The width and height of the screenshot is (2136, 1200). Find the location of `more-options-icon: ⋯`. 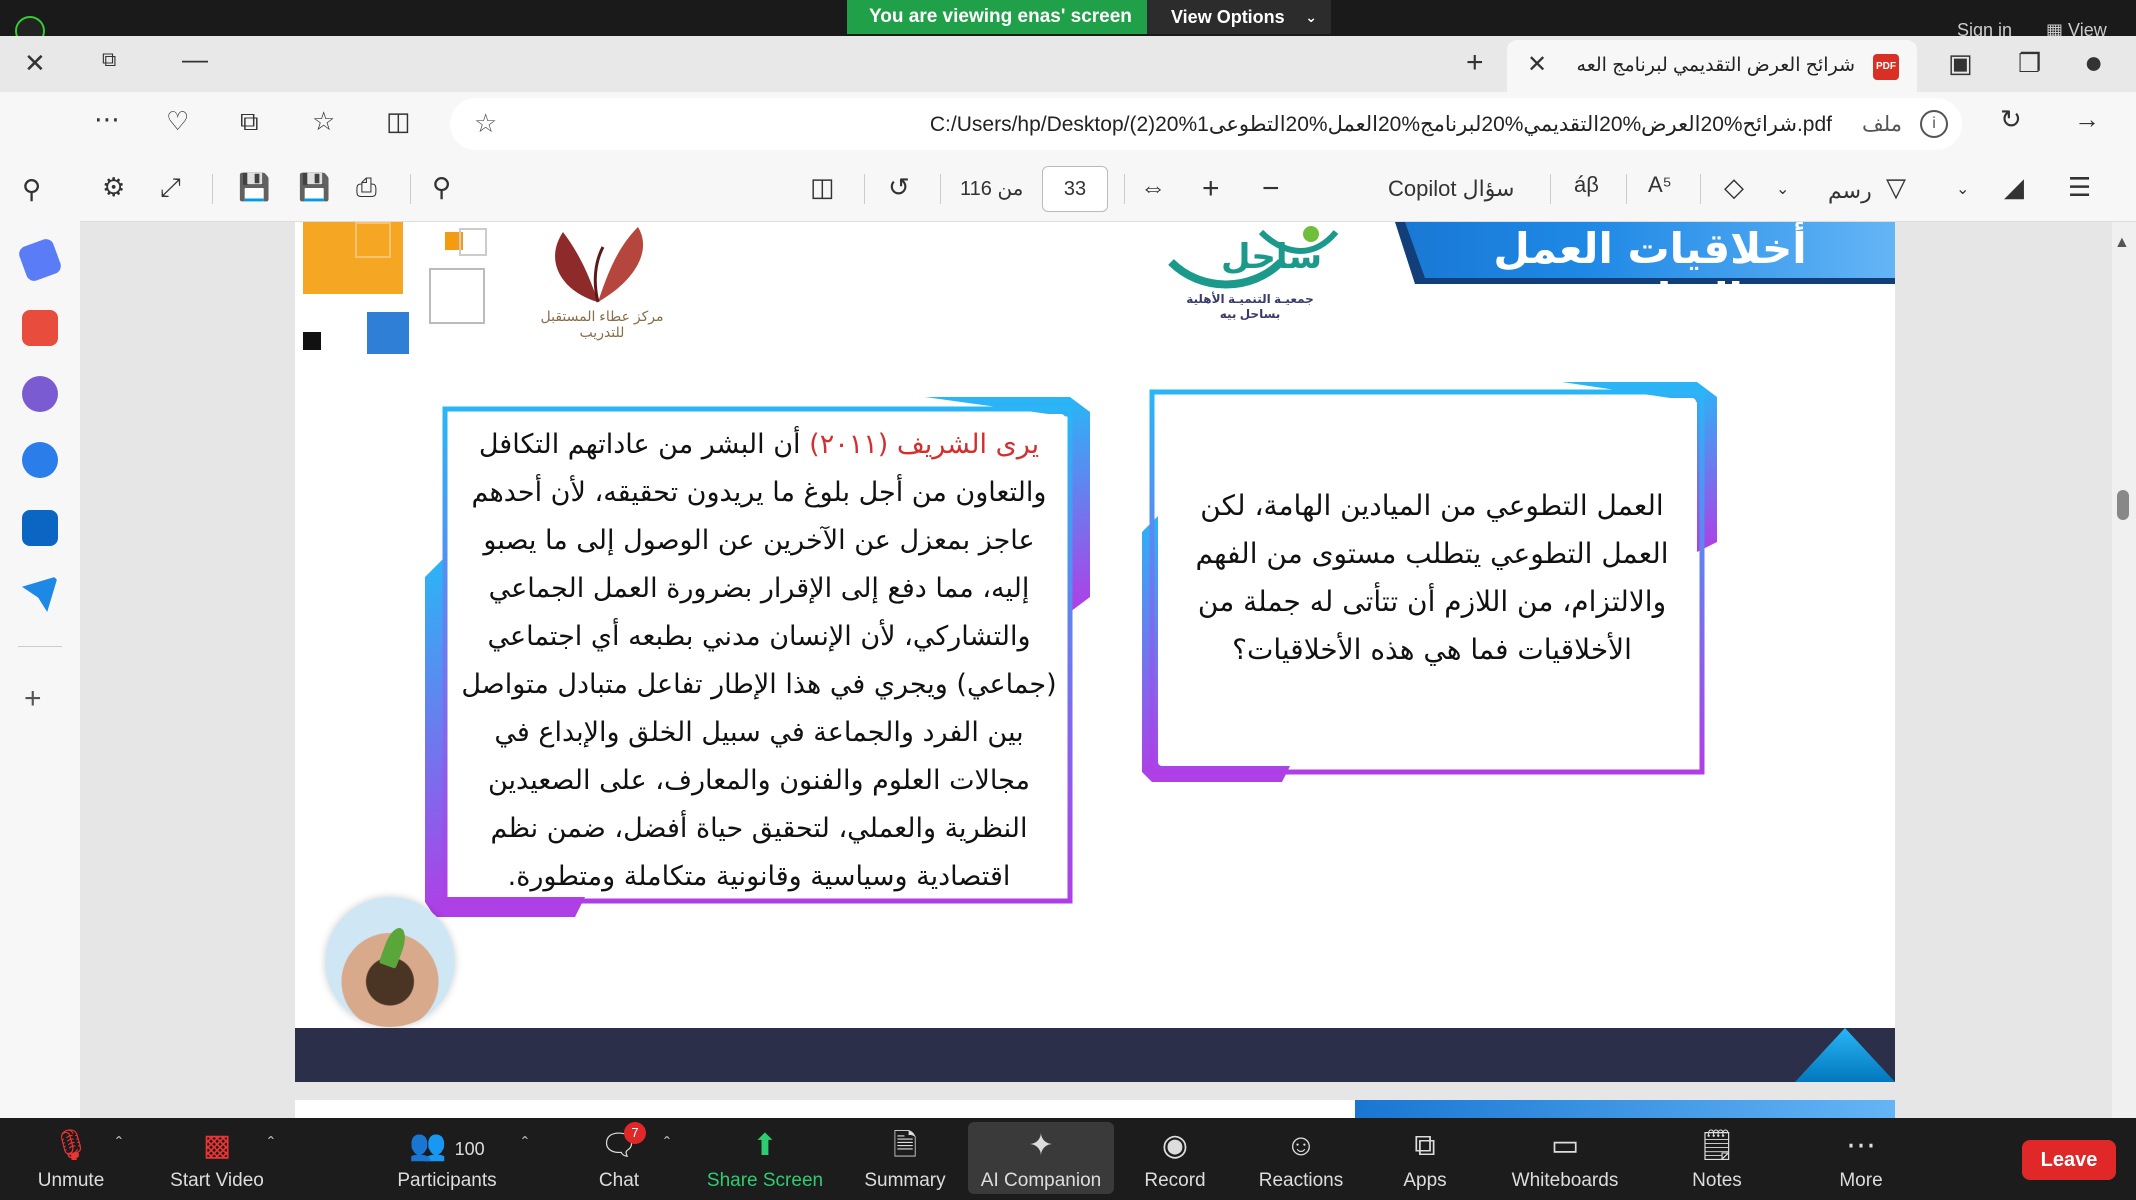

more-options-icon: ⋯ is located at coordinates (107, 119).